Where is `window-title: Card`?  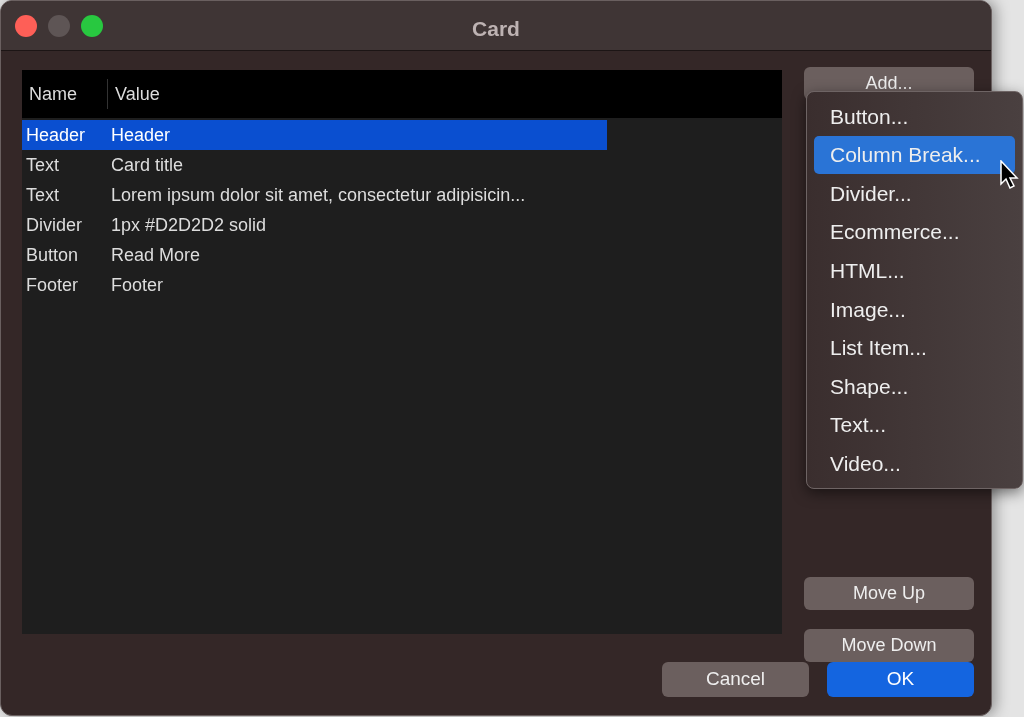
window-title: Card is located at coordinates (496, 29).